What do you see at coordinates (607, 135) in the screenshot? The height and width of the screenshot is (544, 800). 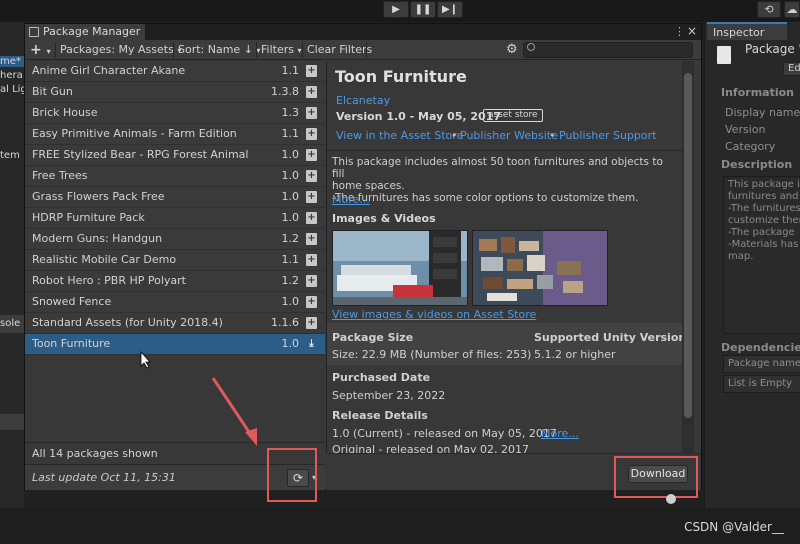 I see `publisher-support-link: Publisher Support` at bounding box center [607, 135].